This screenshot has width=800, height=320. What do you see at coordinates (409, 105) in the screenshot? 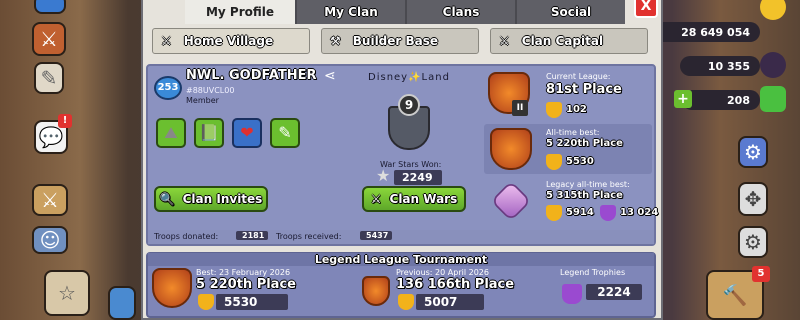
I see `clan-level: 9` at bounding box center [409, 105].